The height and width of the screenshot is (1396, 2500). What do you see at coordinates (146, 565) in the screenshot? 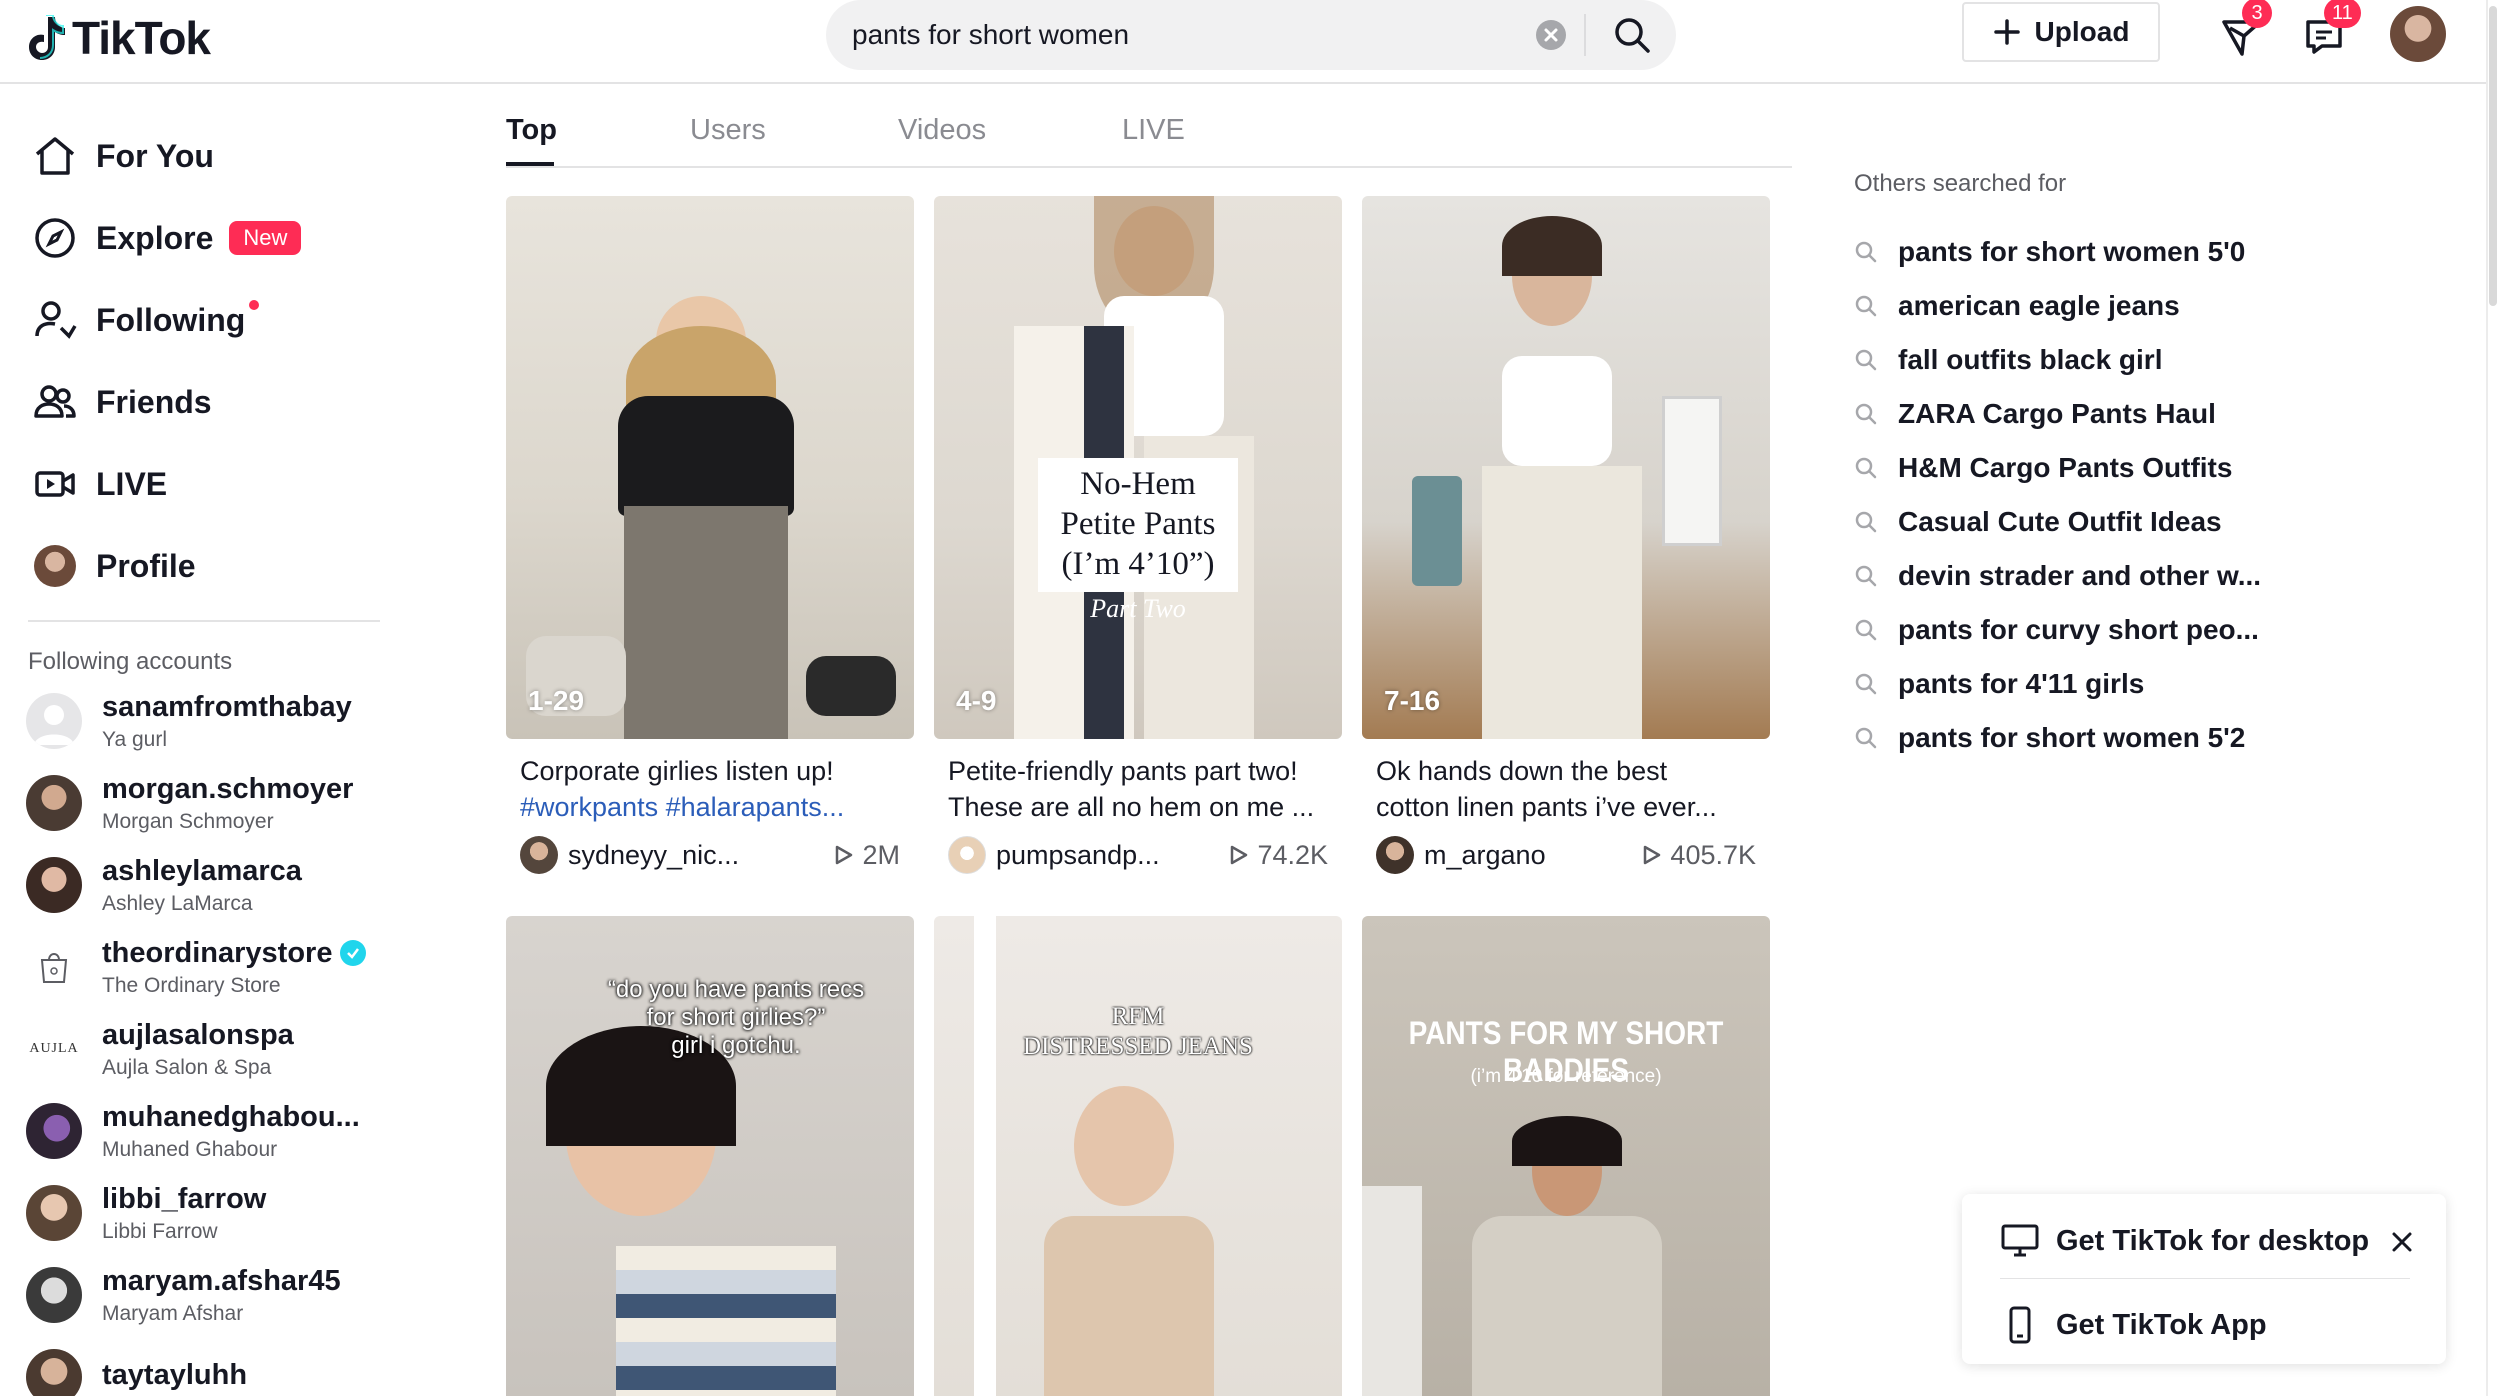
I see `nav-label: Profile` at bounding box center [146, 565].